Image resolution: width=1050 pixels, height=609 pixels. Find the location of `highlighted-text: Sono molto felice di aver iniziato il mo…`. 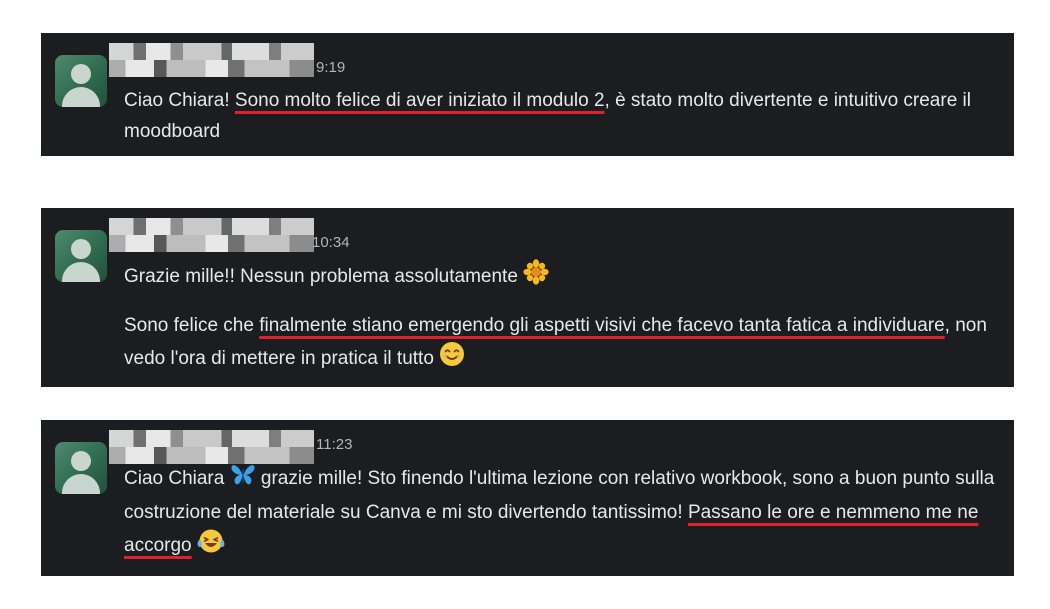

highlighted-text: Sono molto felice di aver iniziato il mo… is located at coordinates (419, 100).